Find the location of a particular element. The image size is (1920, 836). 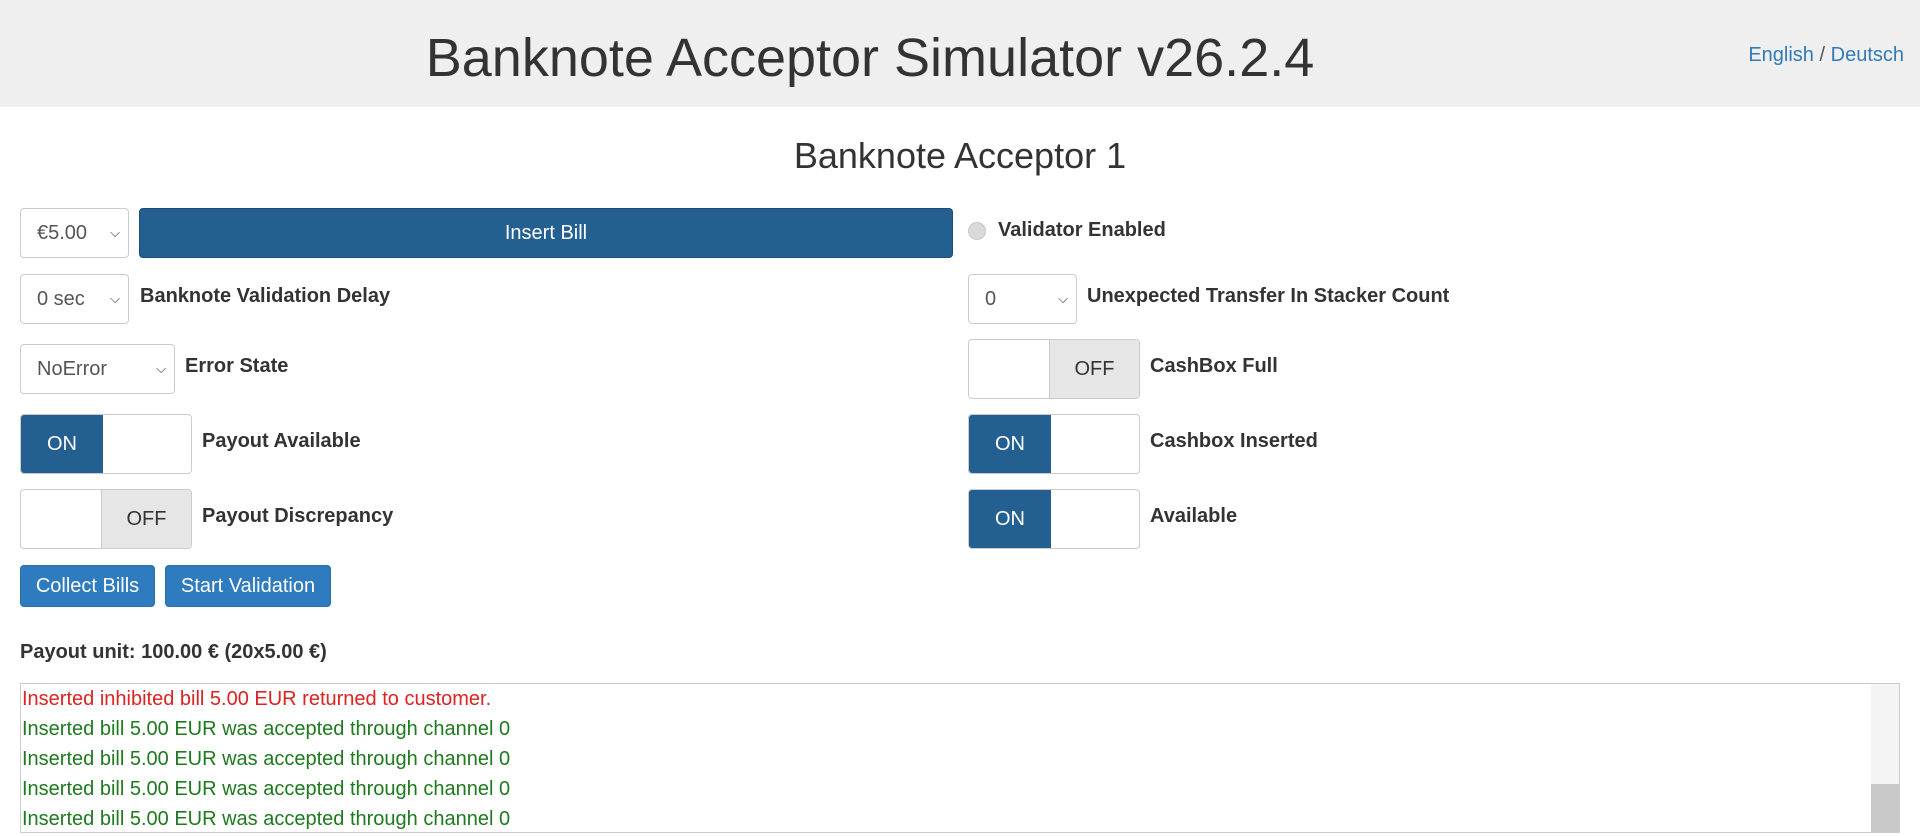

section-title: Banknote Acceptor 1 is located at coordinates (960, 155).